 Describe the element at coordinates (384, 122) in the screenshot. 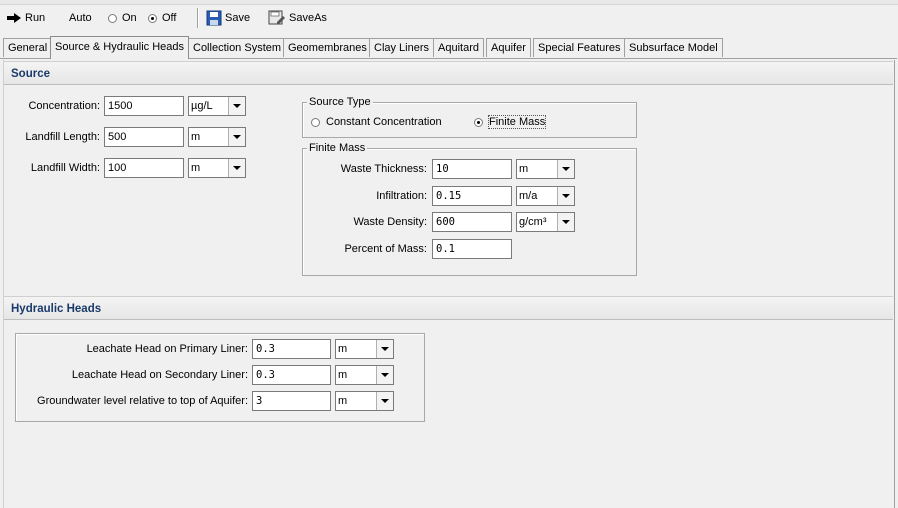

I see `constant-concentration-label: Constant Concentration` at that location.